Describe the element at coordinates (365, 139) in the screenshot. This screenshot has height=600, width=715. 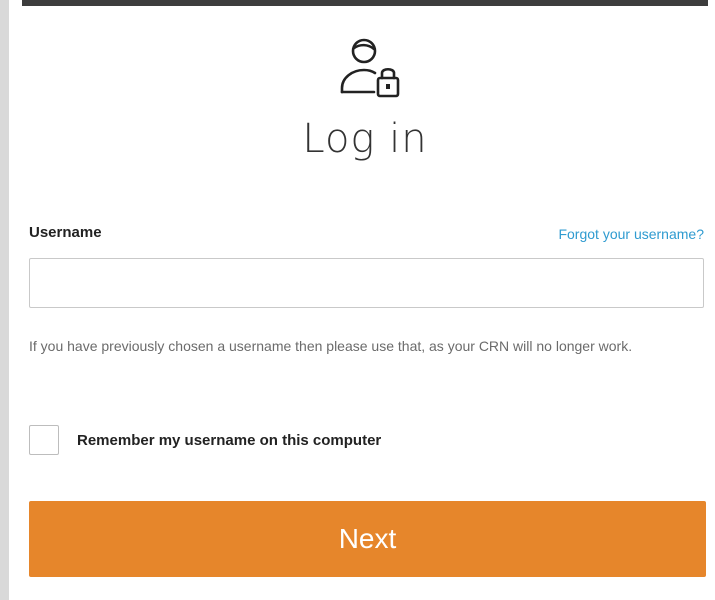
I see `page-title: Log in` at that location.